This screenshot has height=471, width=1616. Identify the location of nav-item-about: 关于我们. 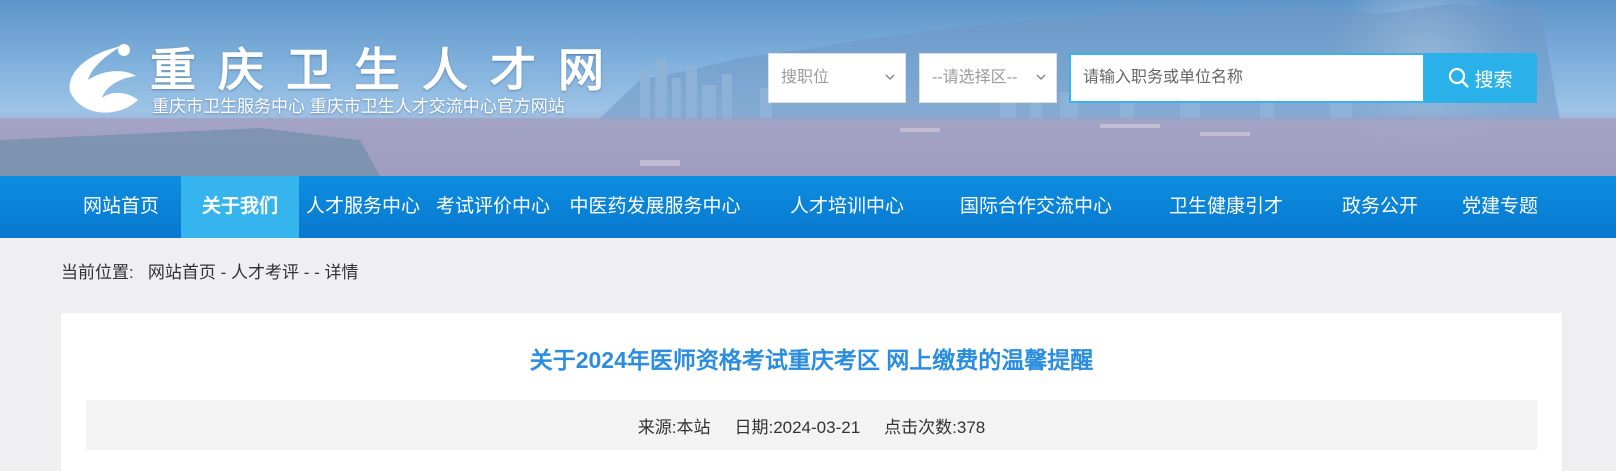
(240, 207).